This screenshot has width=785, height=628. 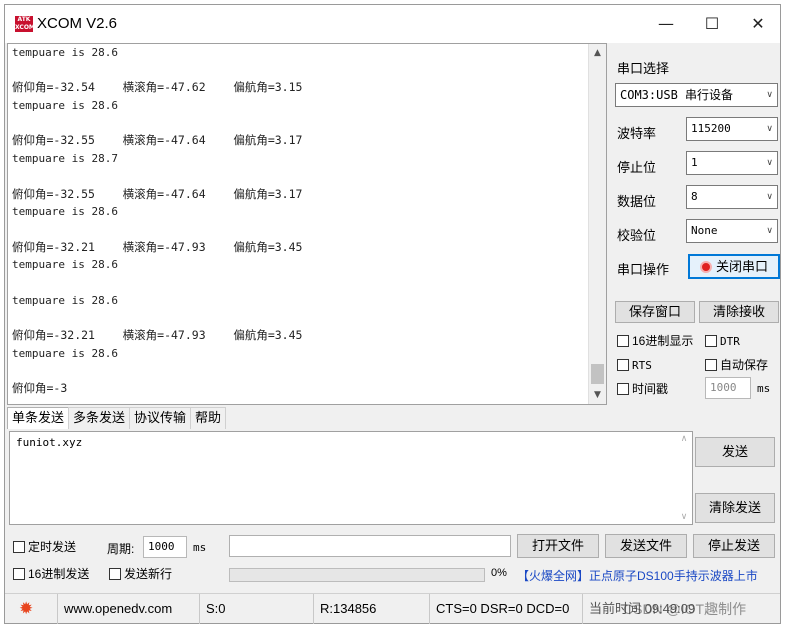 What do you see at coordinates (26, 609) in the screenshot?
I see `gear-icon: ✹` at bounding box center [26, 609].